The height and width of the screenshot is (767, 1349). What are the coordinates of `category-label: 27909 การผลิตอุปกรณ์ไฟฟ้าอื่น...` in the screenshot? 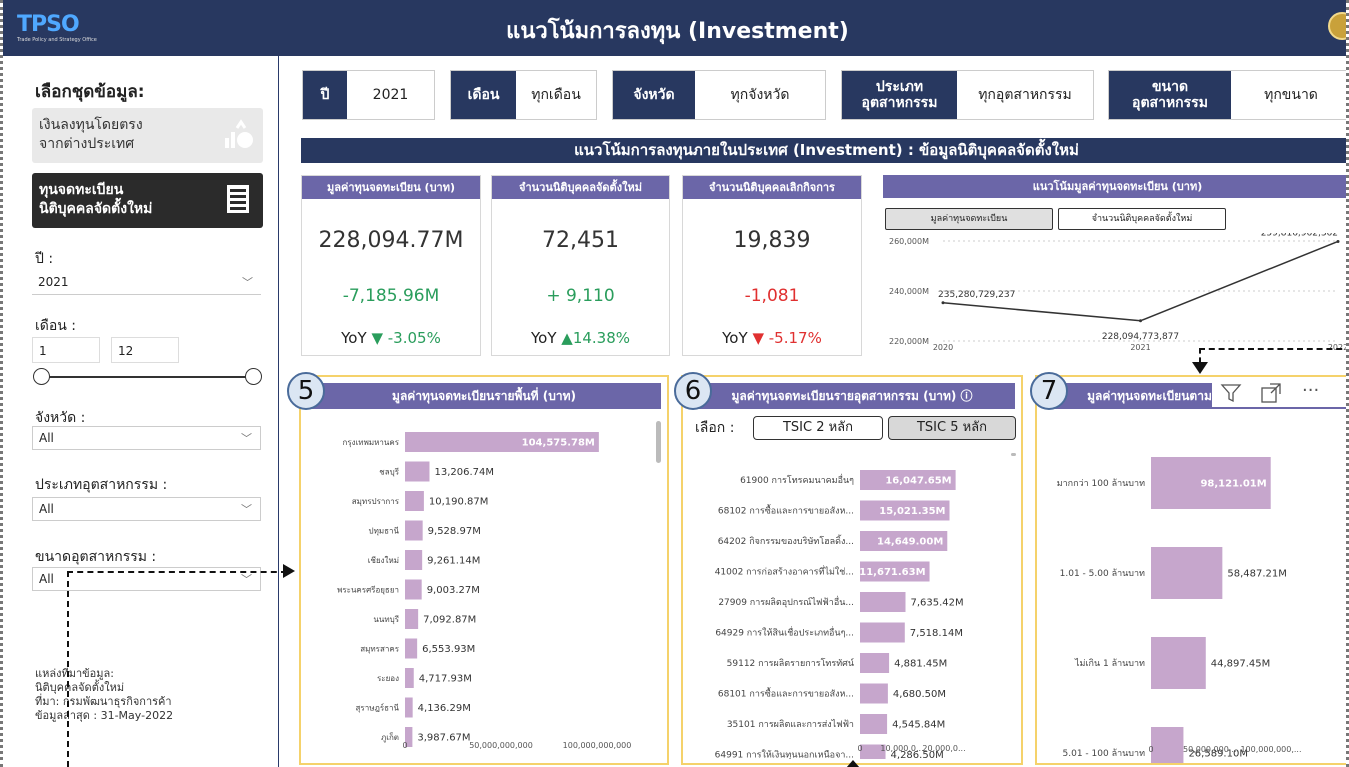 It's located at (786, 601).